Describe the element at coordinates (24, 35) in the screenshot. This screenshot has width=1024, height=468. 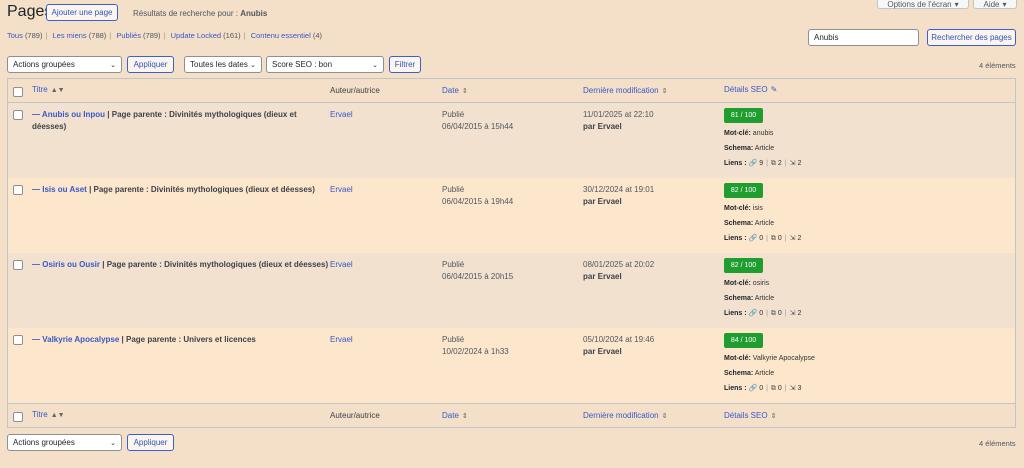
I see `filter-all: Tous (789)` at that location.